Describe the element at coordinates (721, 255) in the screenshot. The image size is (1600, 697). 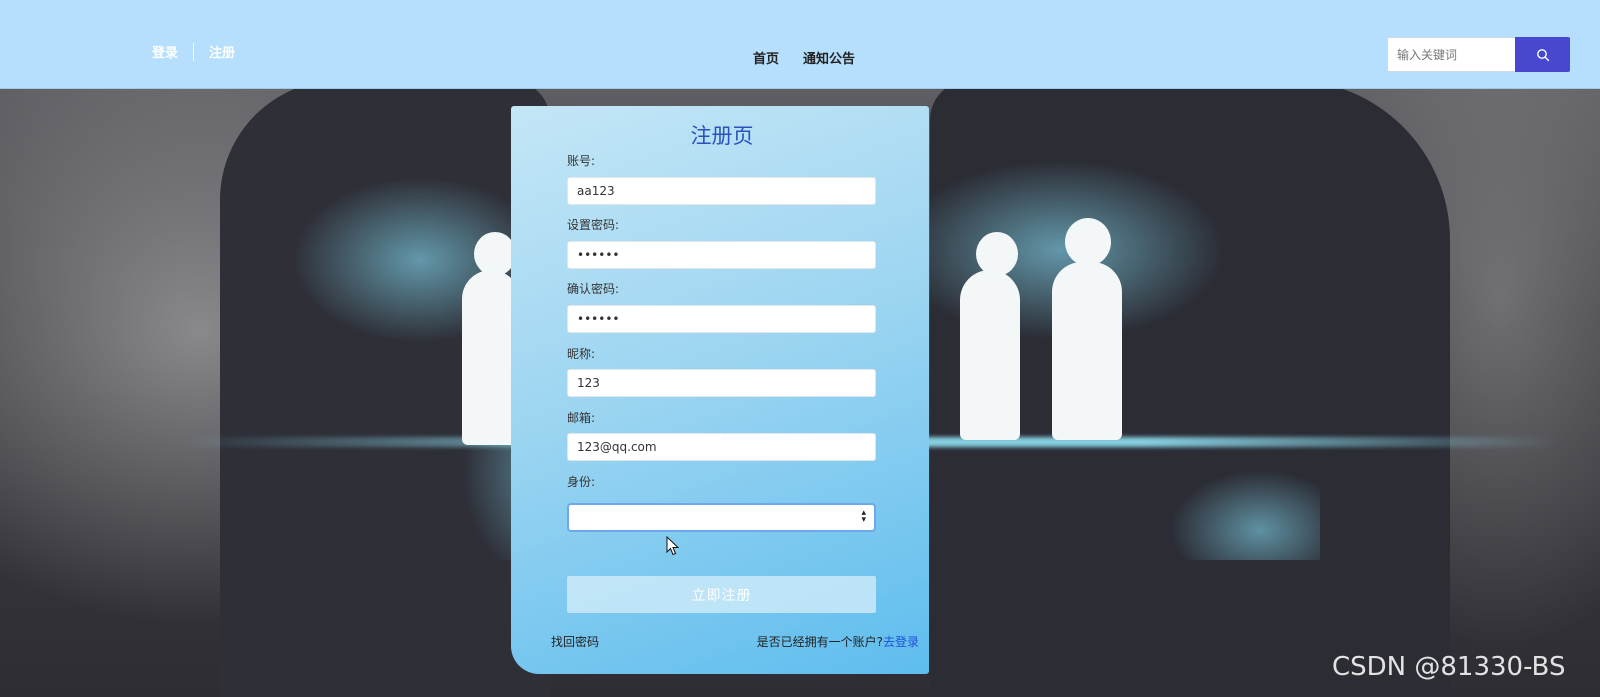
I see `password-input` at that location.